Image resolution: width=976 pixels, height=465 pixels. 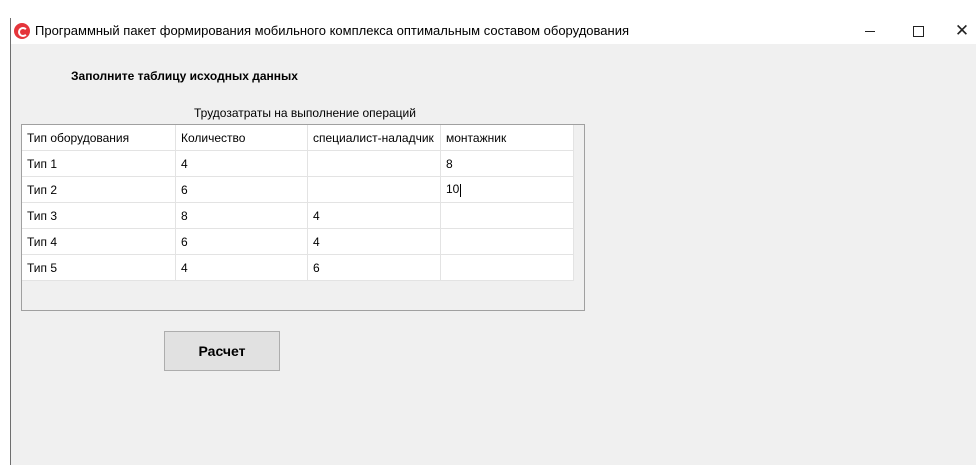 I want to click on column-header-fitter: монтажник, so click(x=507, y=138).